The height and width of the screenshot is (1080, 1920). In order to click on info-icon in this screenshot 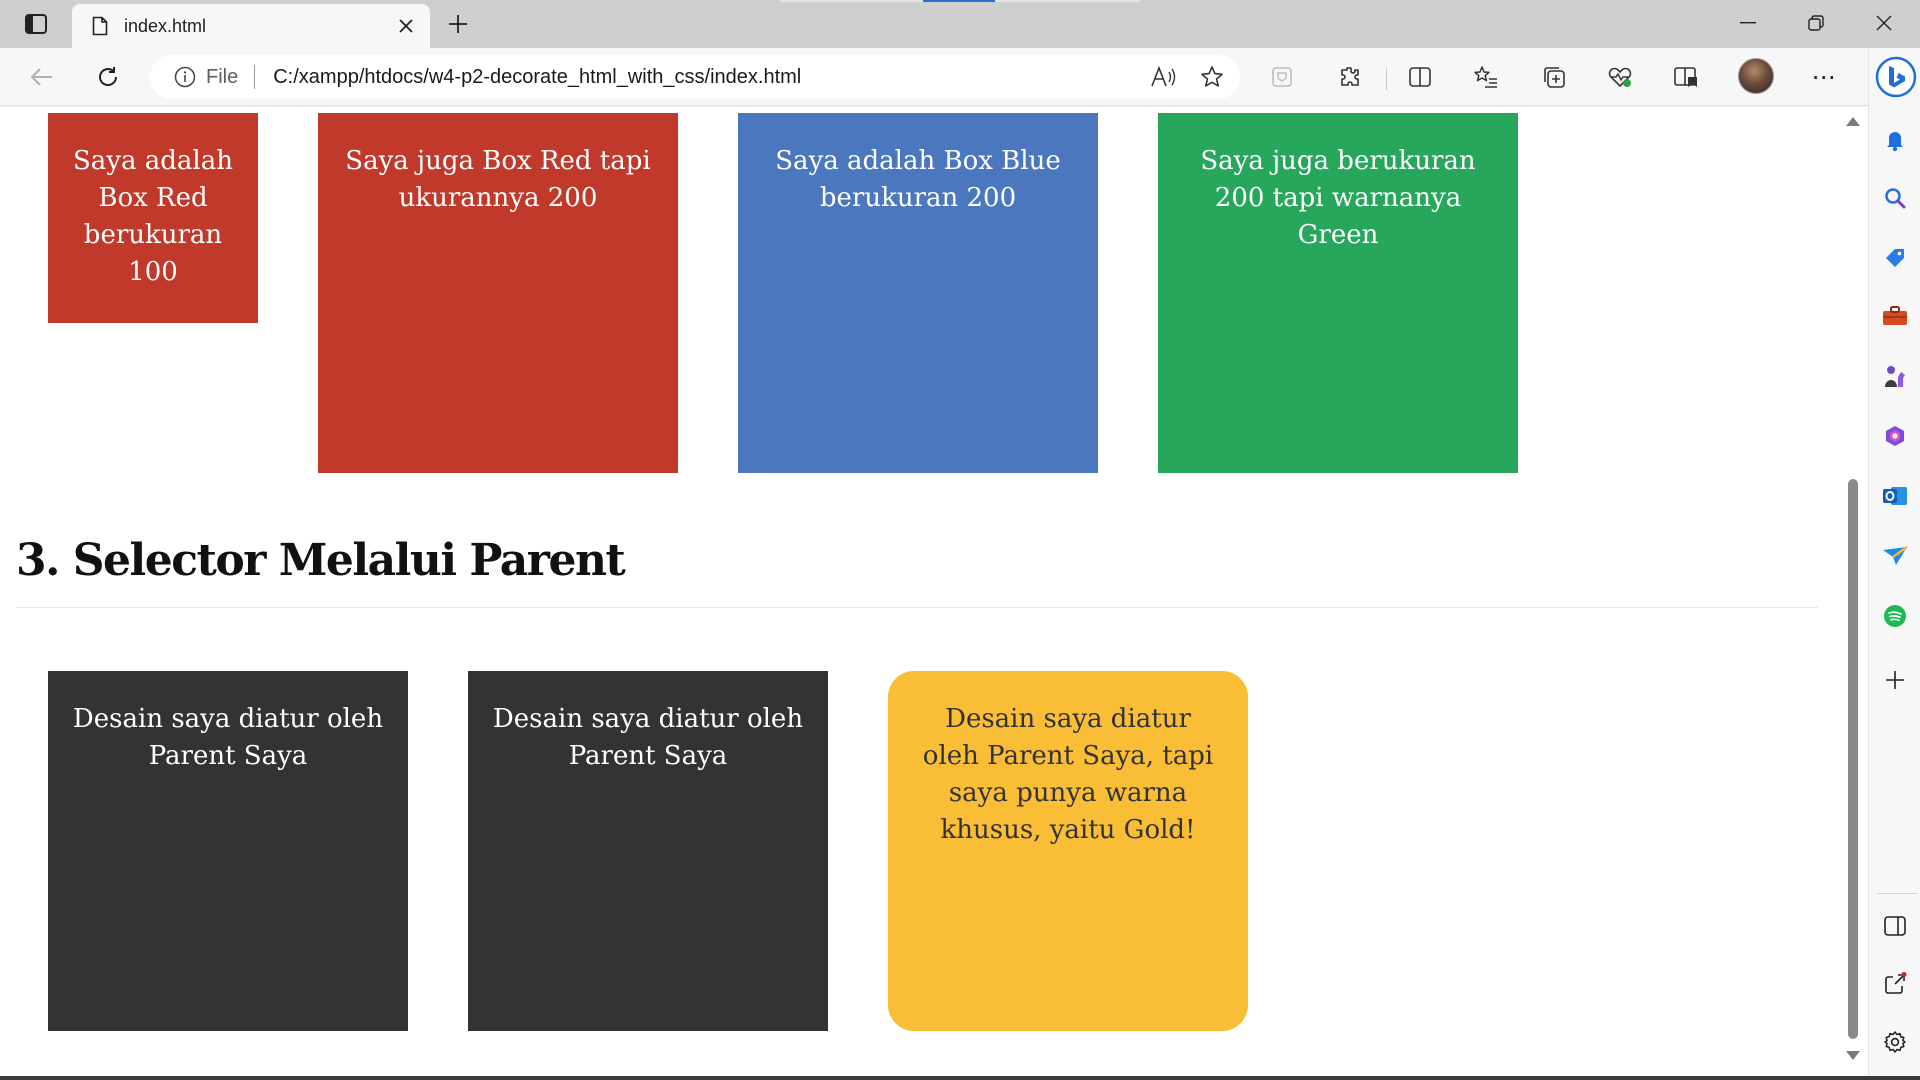, I will do `click(185, 77)`.